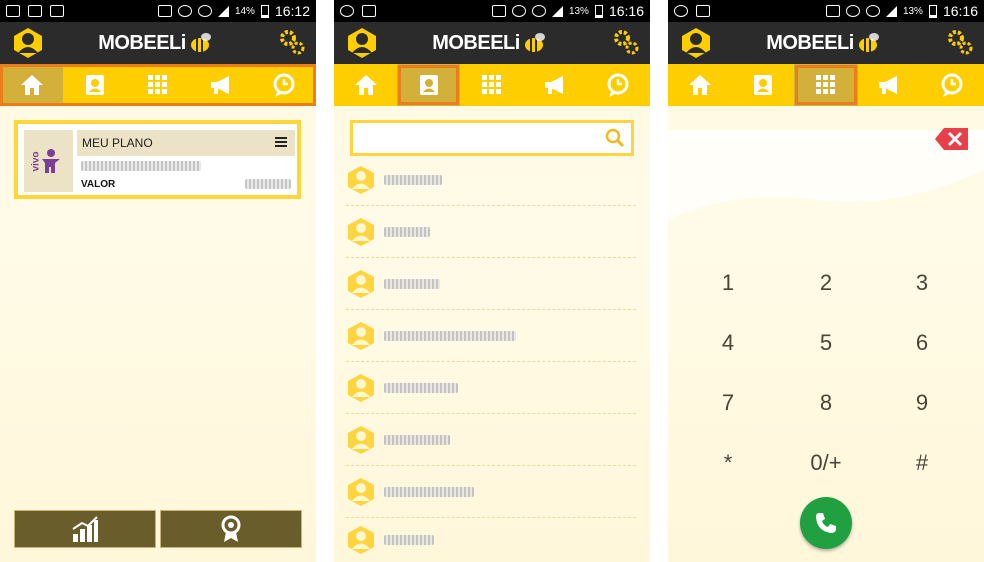 Image resolution: width=984 pixels, height=562 pixels. Describe the element at coordinates (922, 283) in the screenshot. I see `key-3: 3` at that location.